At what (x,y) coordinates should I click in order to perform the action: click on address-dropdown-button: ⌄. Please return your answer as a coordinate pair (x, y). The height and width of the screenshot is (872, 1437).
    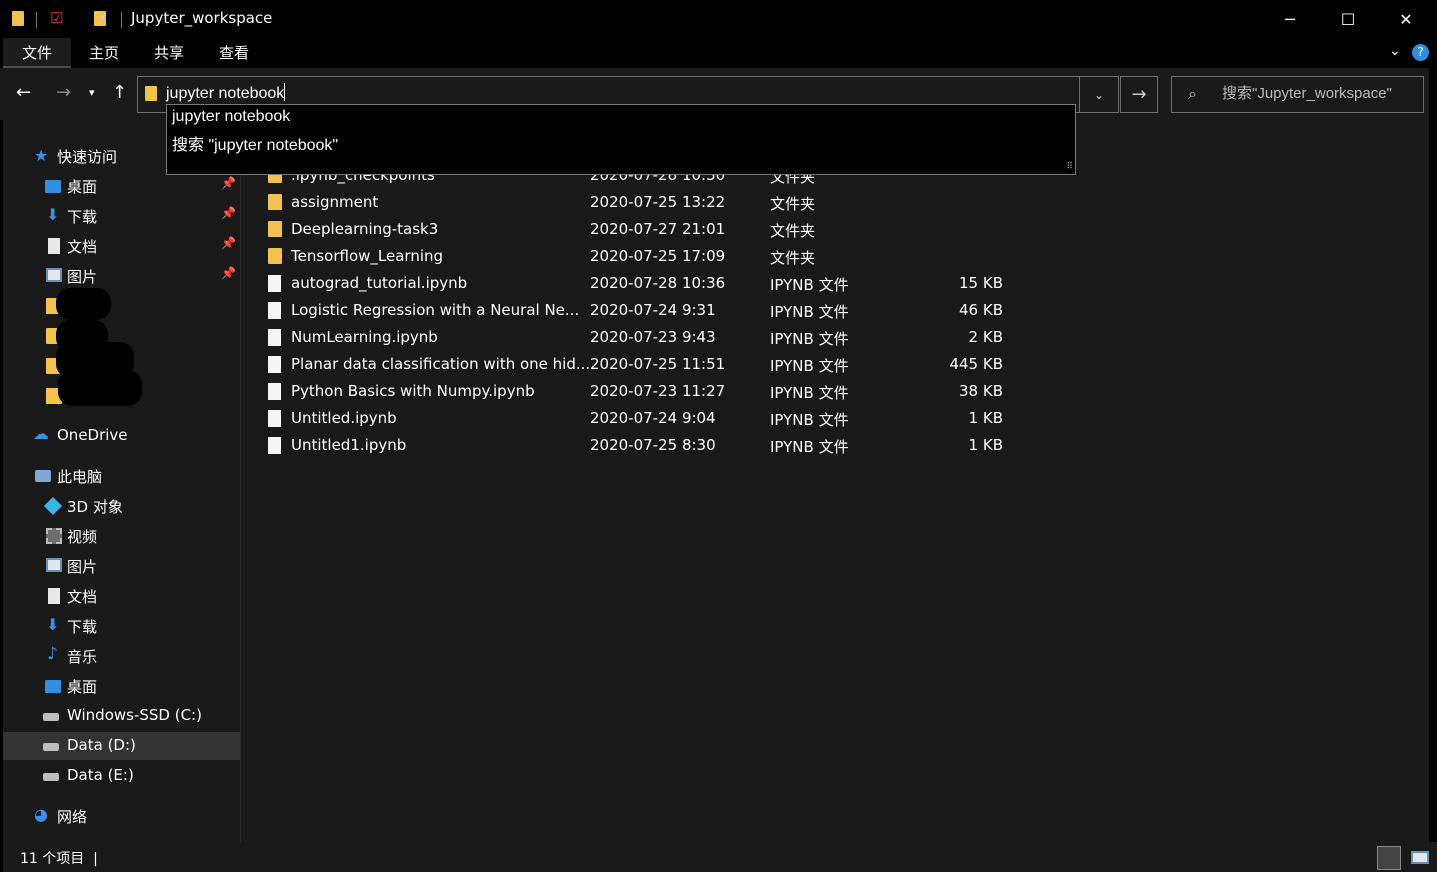
    Looking at the image, I should click on (1099, 94).